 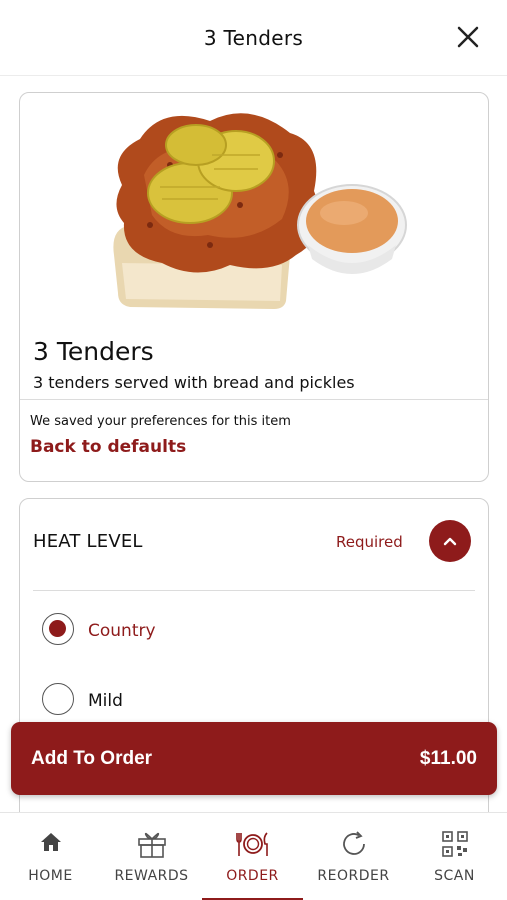 I want to click on heat-level-title: HEAT LEVEL, so click(x=88, y=541).